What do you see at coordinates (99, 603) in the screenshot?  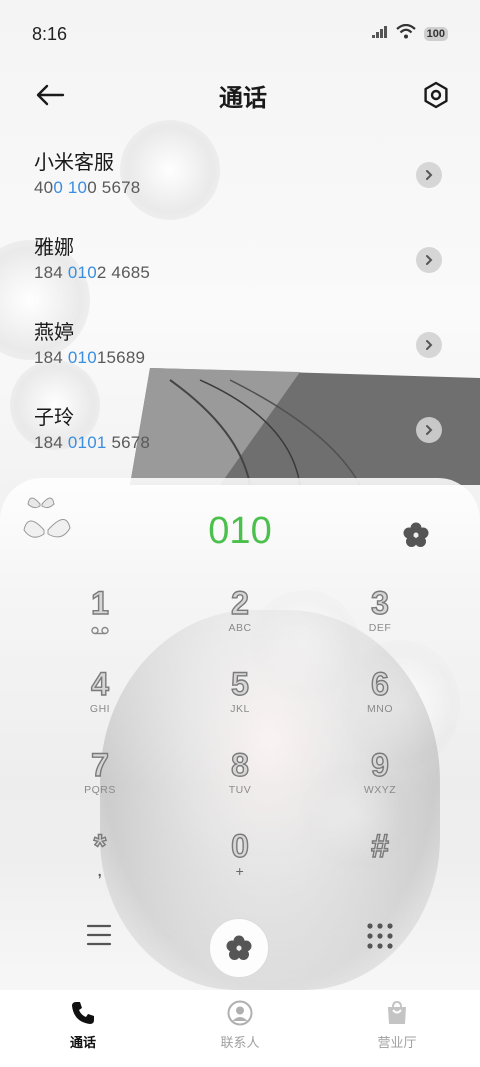 I see `key-digit: 1` at bounding box center [99, 603].